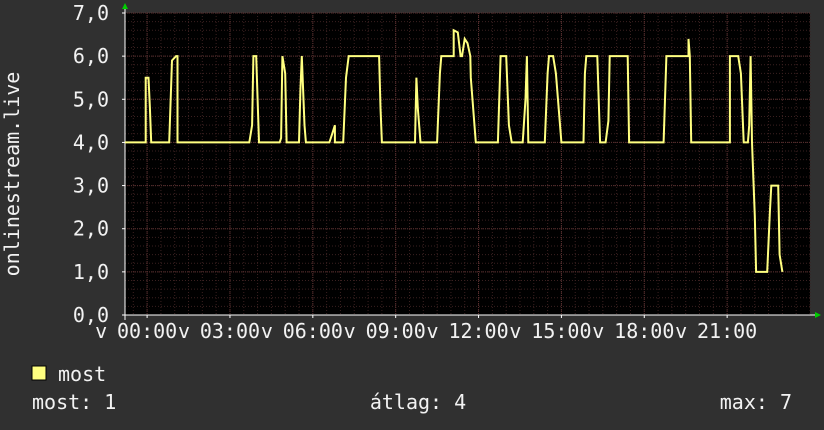 This screenshot has width=824, height=430. I want to click on y-tick-label: 2,0, so click(91, 229).